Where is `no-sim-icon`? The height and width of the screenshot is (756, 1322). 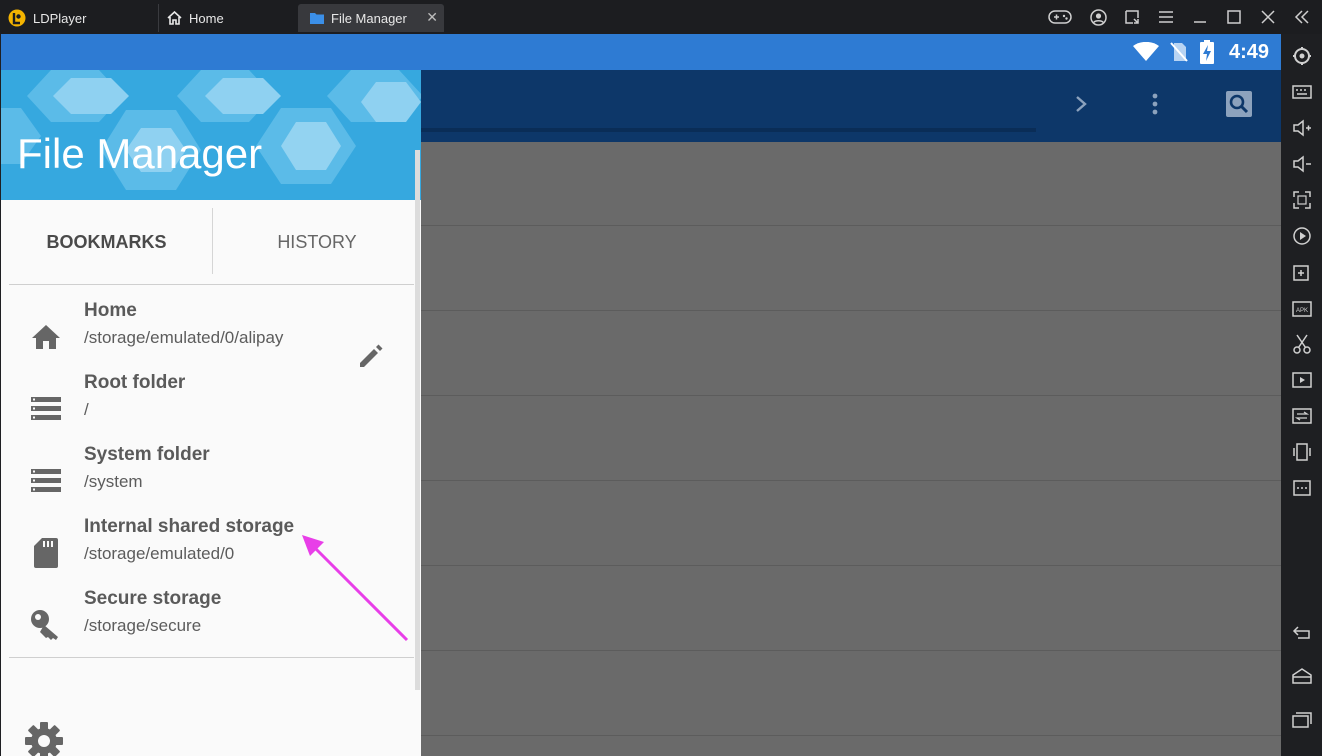
no-sim-icon is located at coordinates (1179, 54).